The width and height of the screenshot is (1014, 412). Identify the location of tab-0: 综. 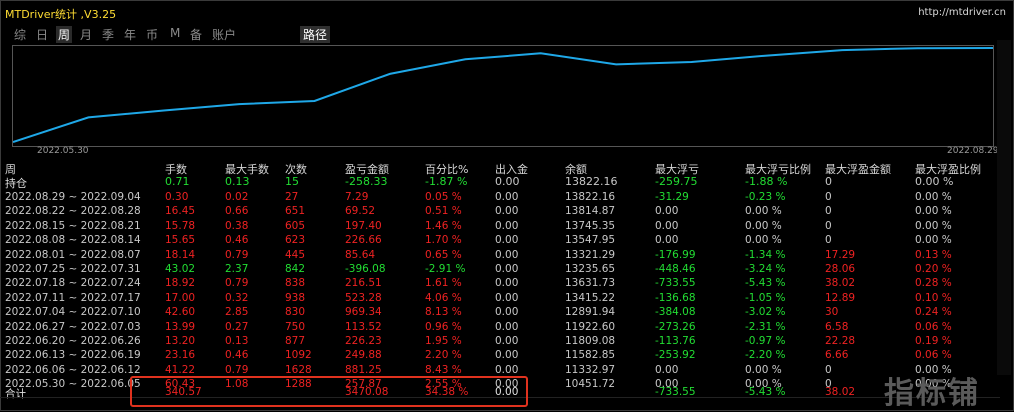
(20, 34).